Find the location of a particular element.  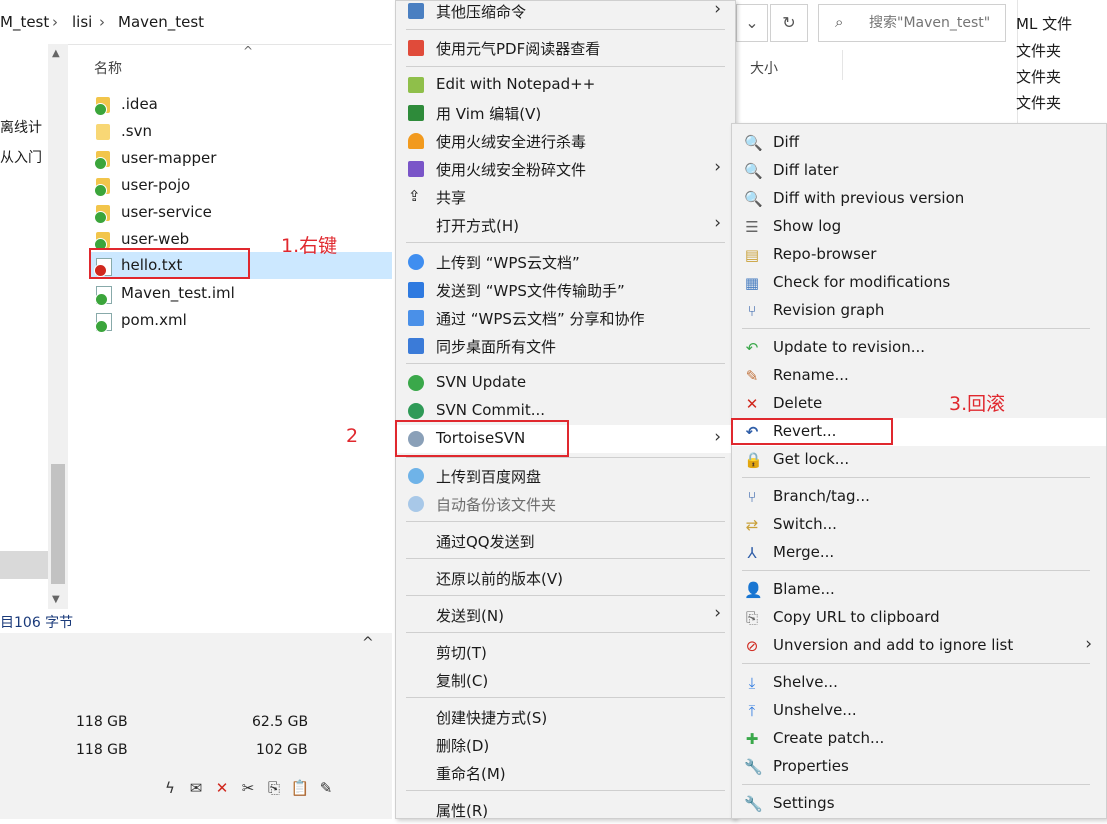

menu-item-label: 使用火绒安全粉碎文件 is located at coordinates (511, 170).